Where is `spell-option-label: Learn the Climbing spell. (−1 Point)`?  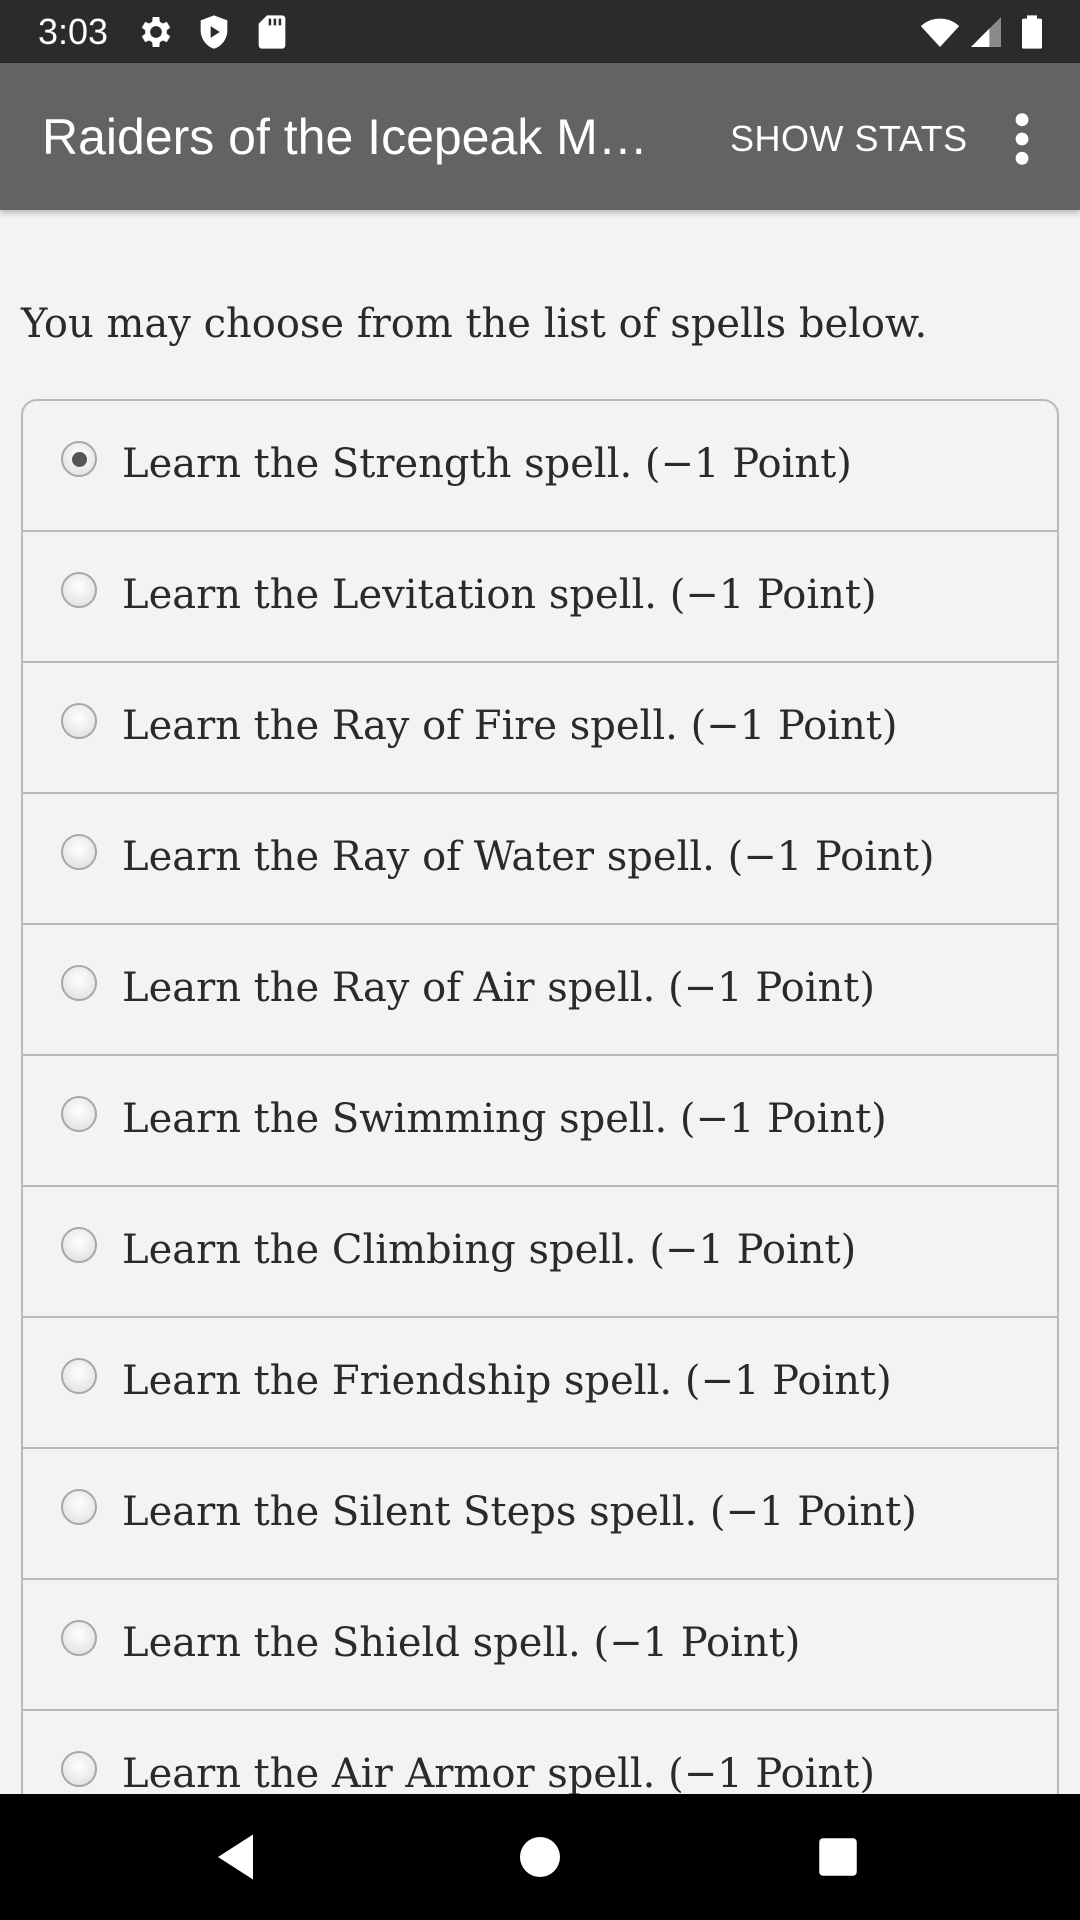
spell-option-label: Learn the Climbing spell. (−1 Point) is located at coordinates (489, 1250).